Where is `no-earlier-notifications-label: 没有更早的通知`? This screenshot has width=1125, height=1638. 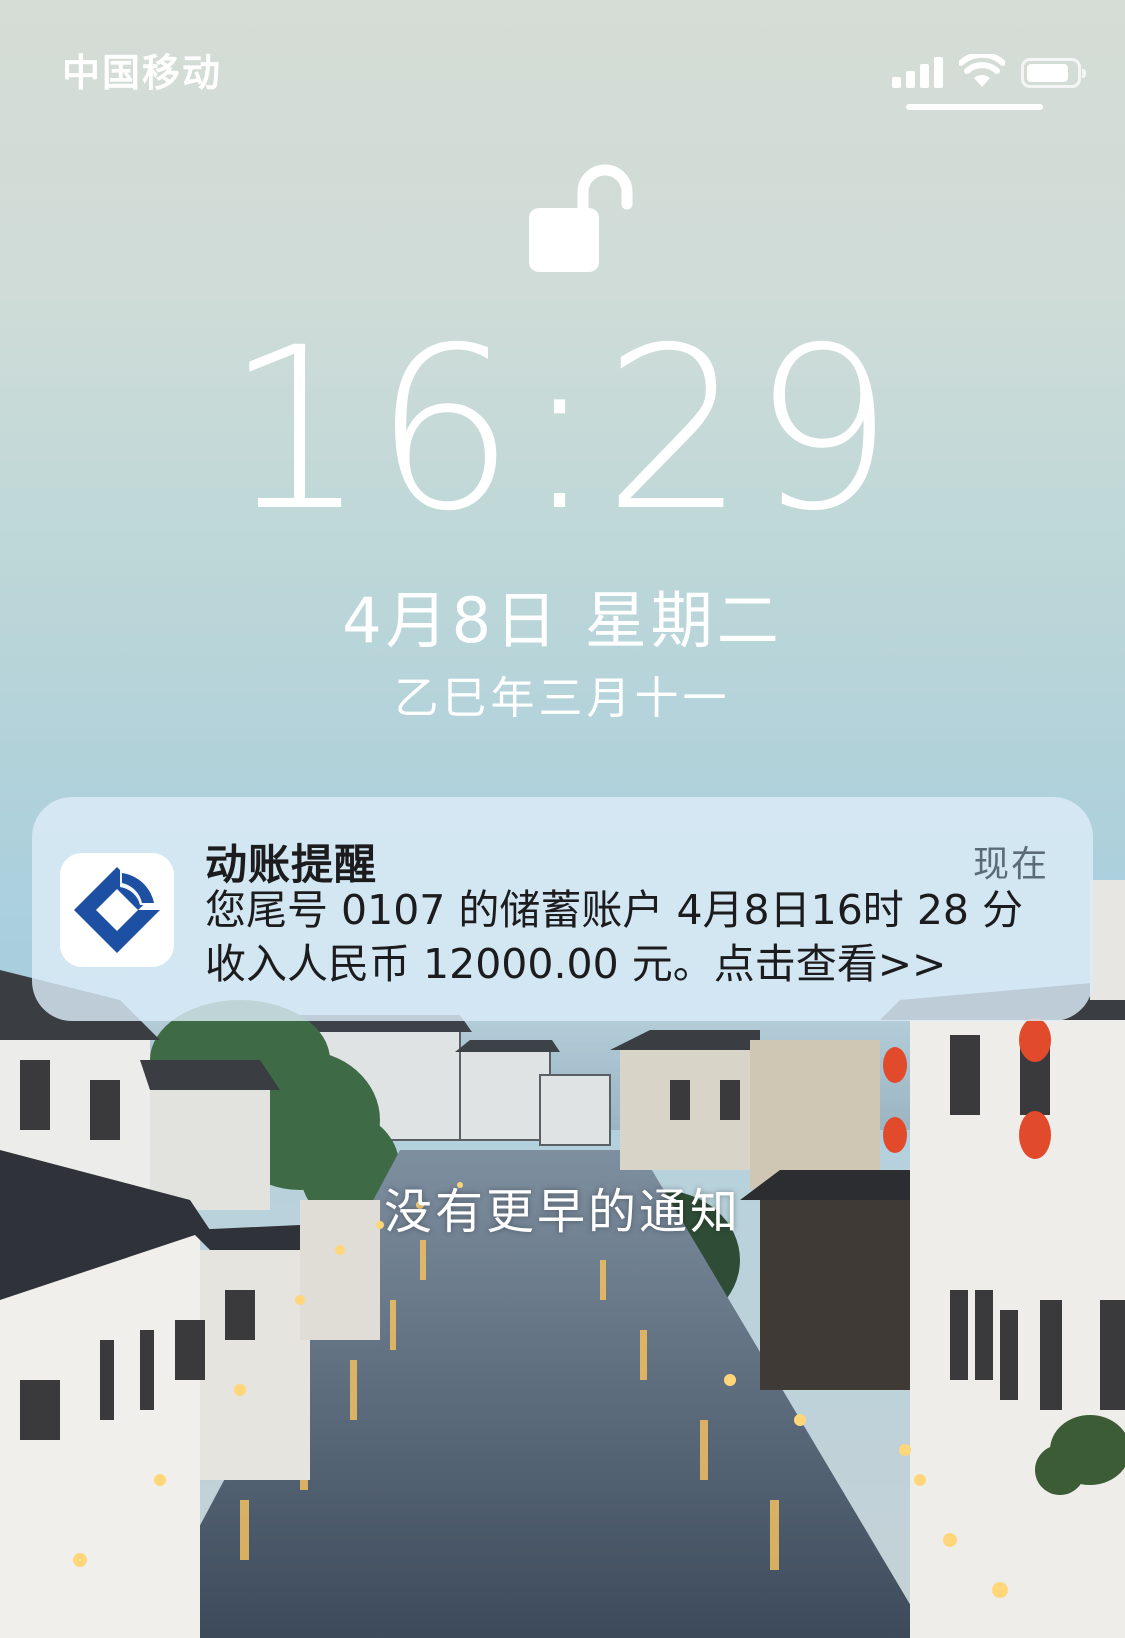 no-earlier-notifications-label: 没有更早的通知 is located at coordinates (562, 1212).